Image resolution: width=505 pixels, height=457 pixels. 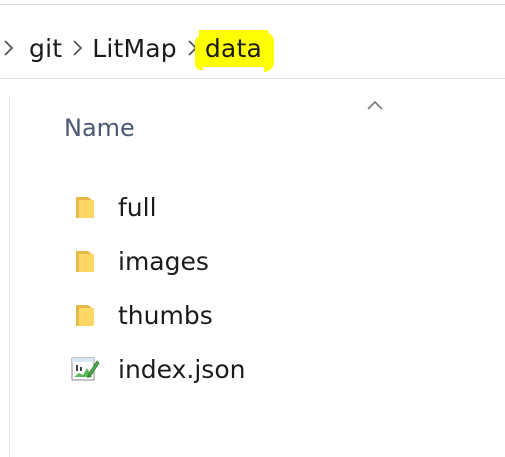 I want to click on list-item: full, so click(x=270, y=207).